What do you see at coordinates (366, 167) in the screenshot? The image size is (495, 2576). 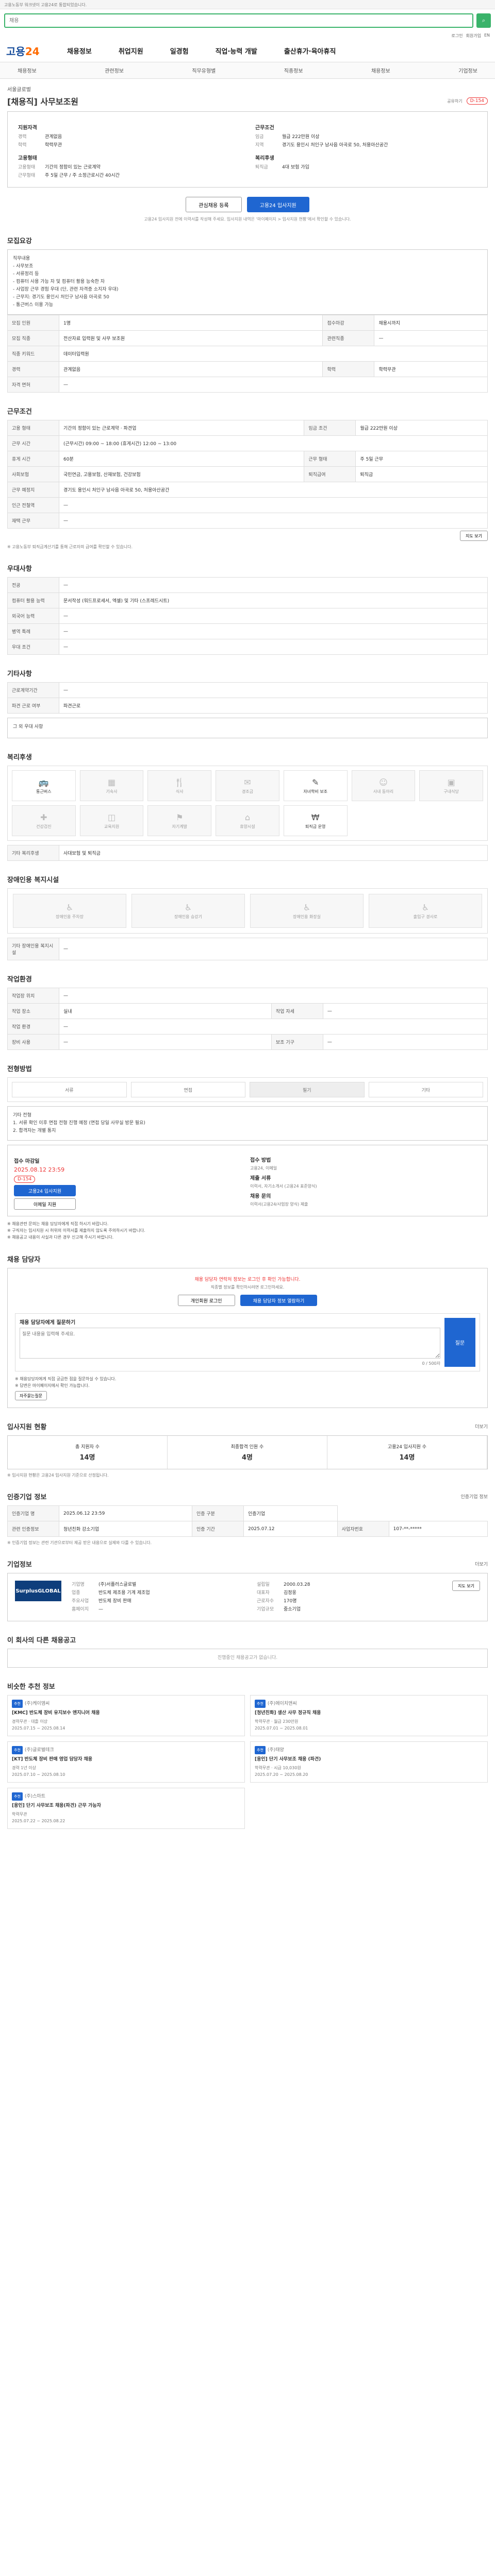 I see `summary-row: 퇴직금 4대 보험 가입` at bounding box center [366, 167].